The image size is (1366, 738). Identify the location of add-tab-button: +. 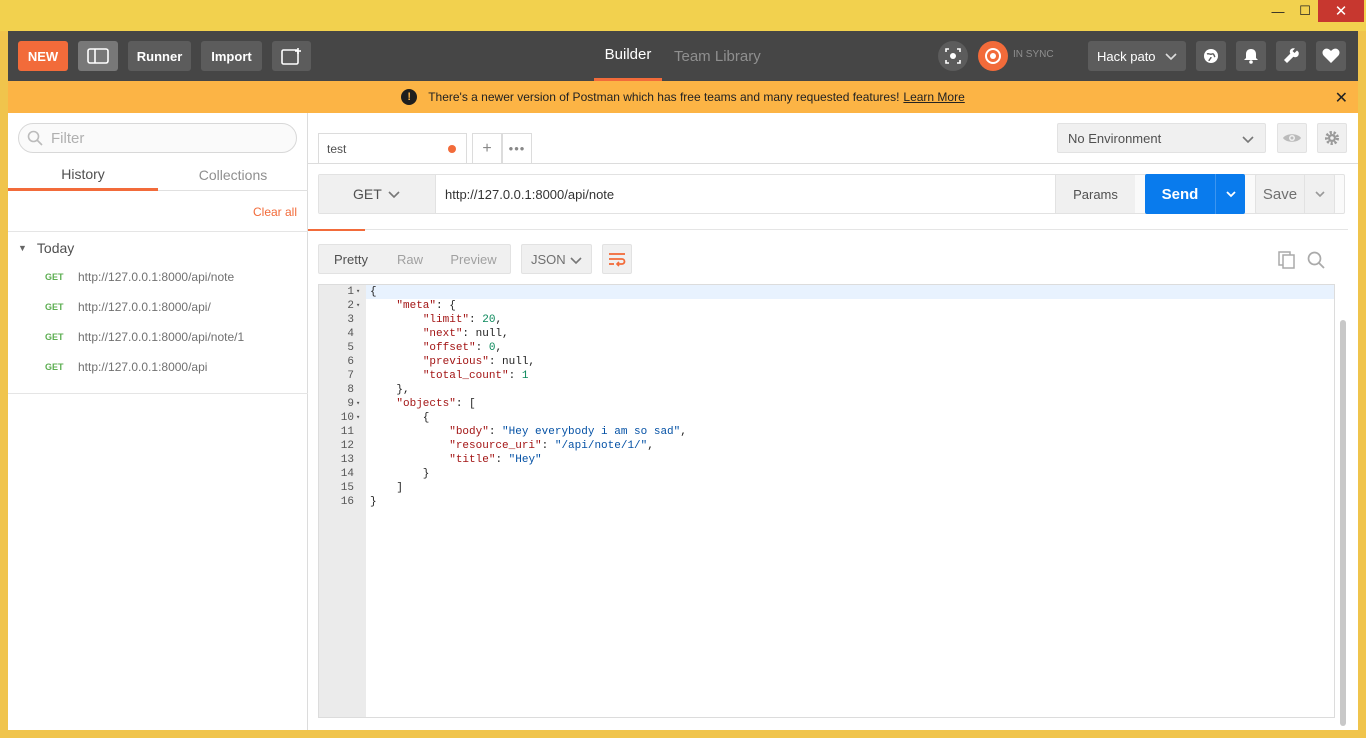
(487, 148).